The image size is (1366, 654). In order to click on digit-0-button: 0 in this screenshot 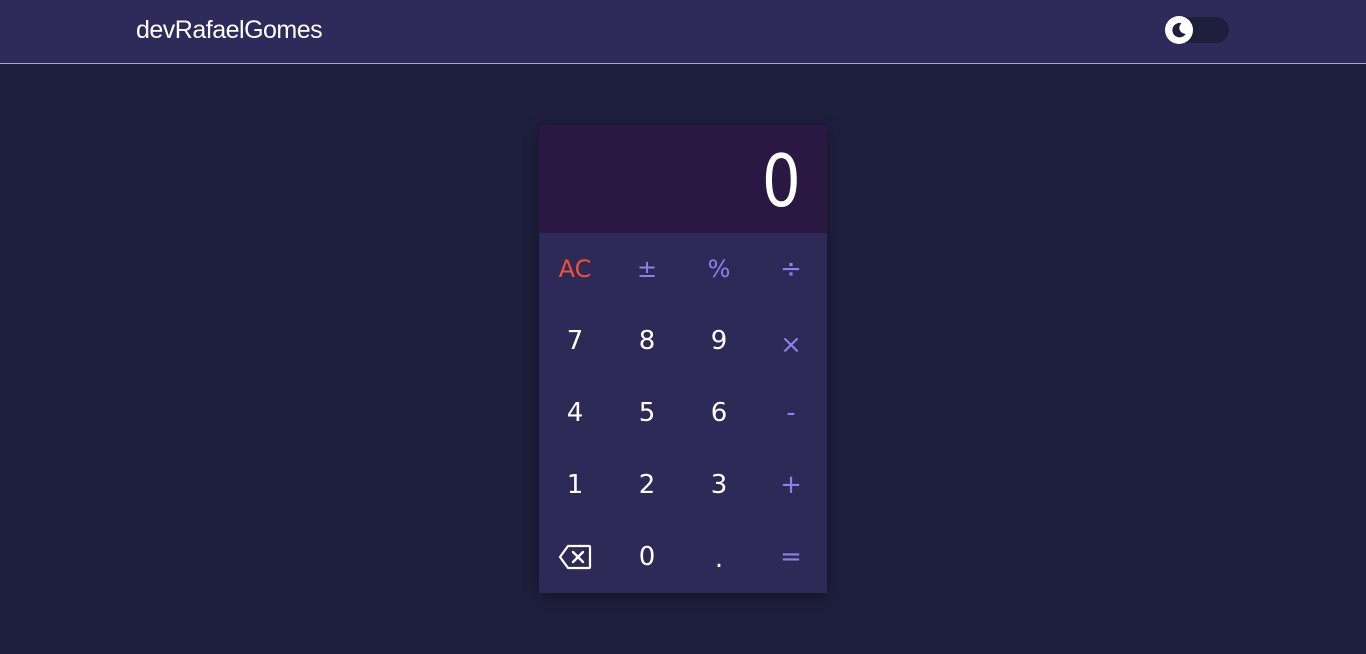, I will do `click(647, 557)`.